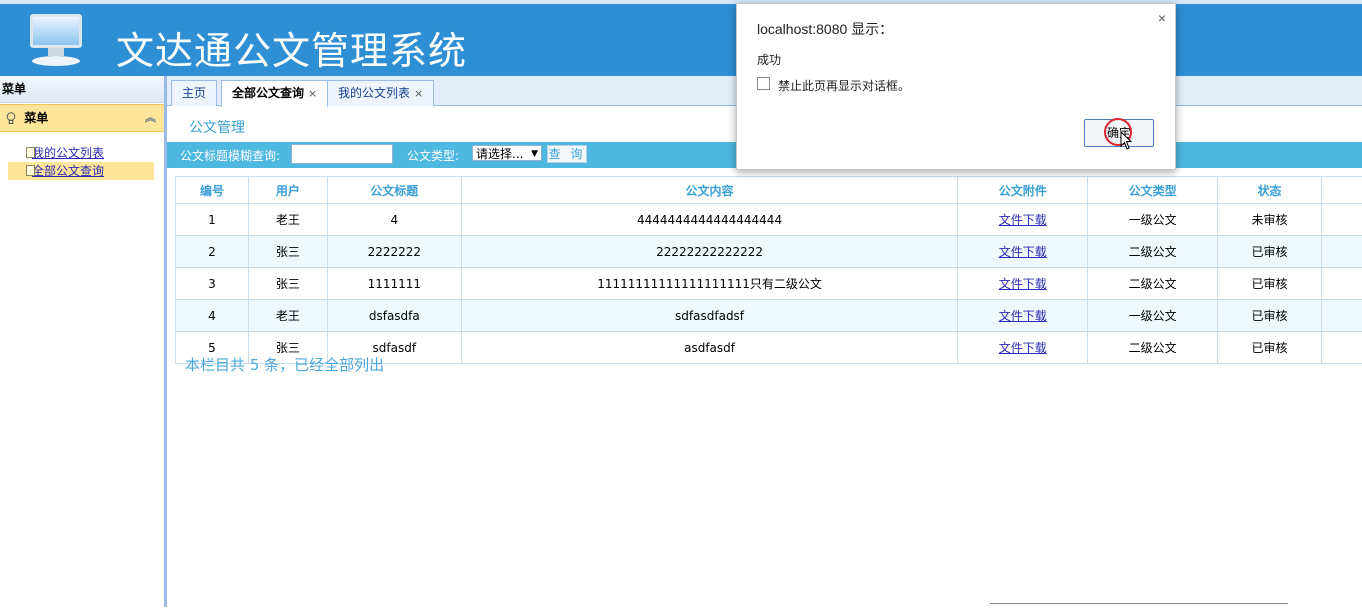 This screenshot has height=608, width=1362. Describe the element at coordinates (212, 316) in the screenshot. I see `cell-id: 4` at that location.